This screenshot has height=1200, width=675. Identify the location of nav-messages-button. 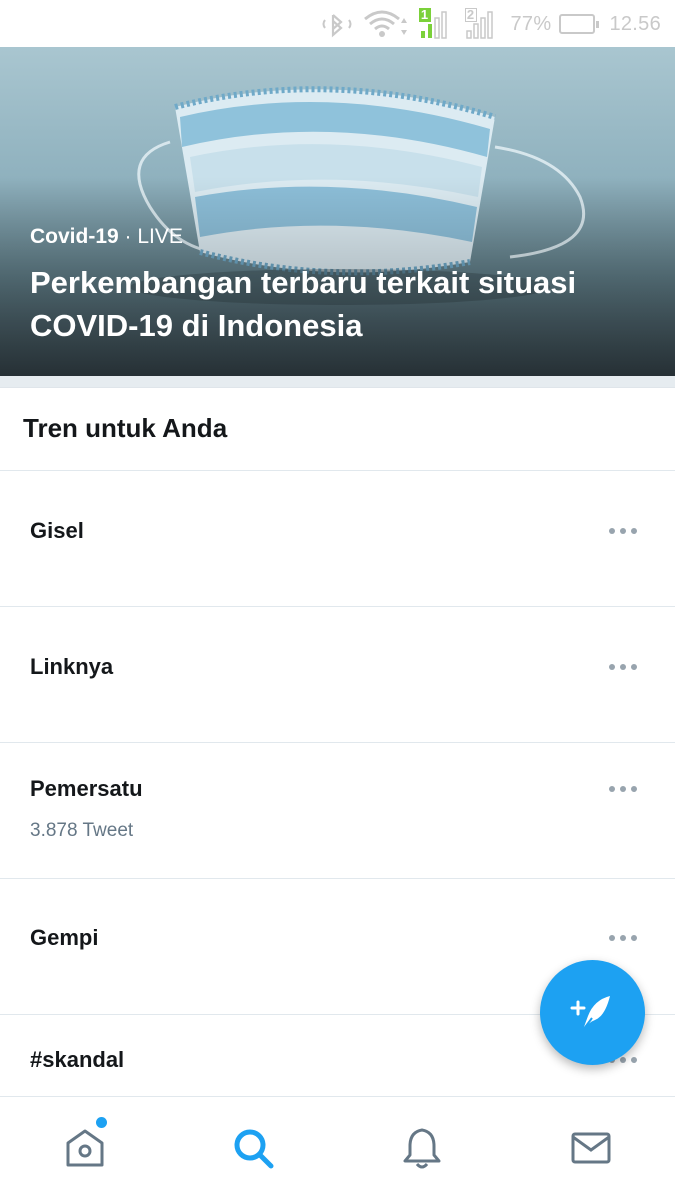
(591, 1148).